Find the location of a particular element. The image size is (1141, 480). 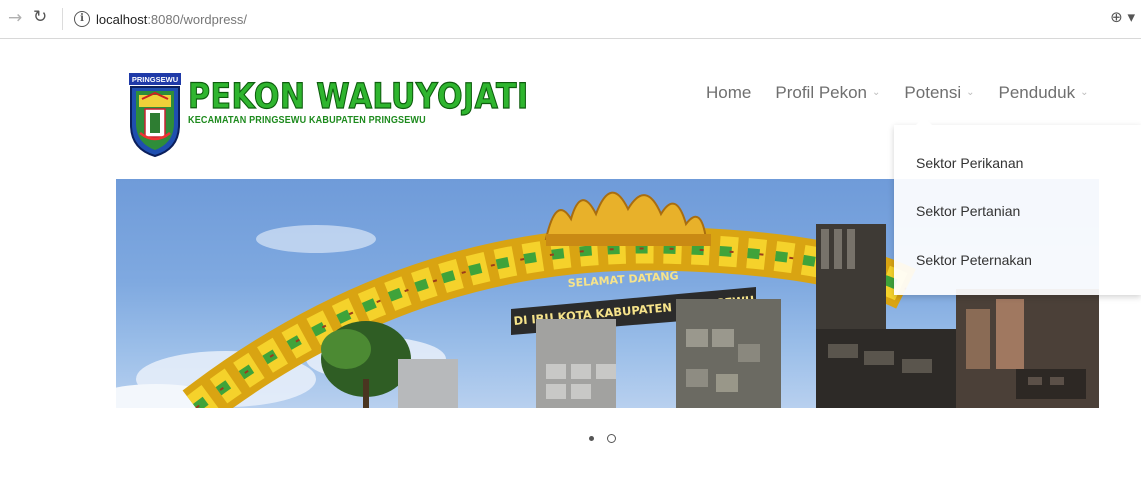

regency-emblem-icon: PRINGSEWU is located at coordinates (155, 115).